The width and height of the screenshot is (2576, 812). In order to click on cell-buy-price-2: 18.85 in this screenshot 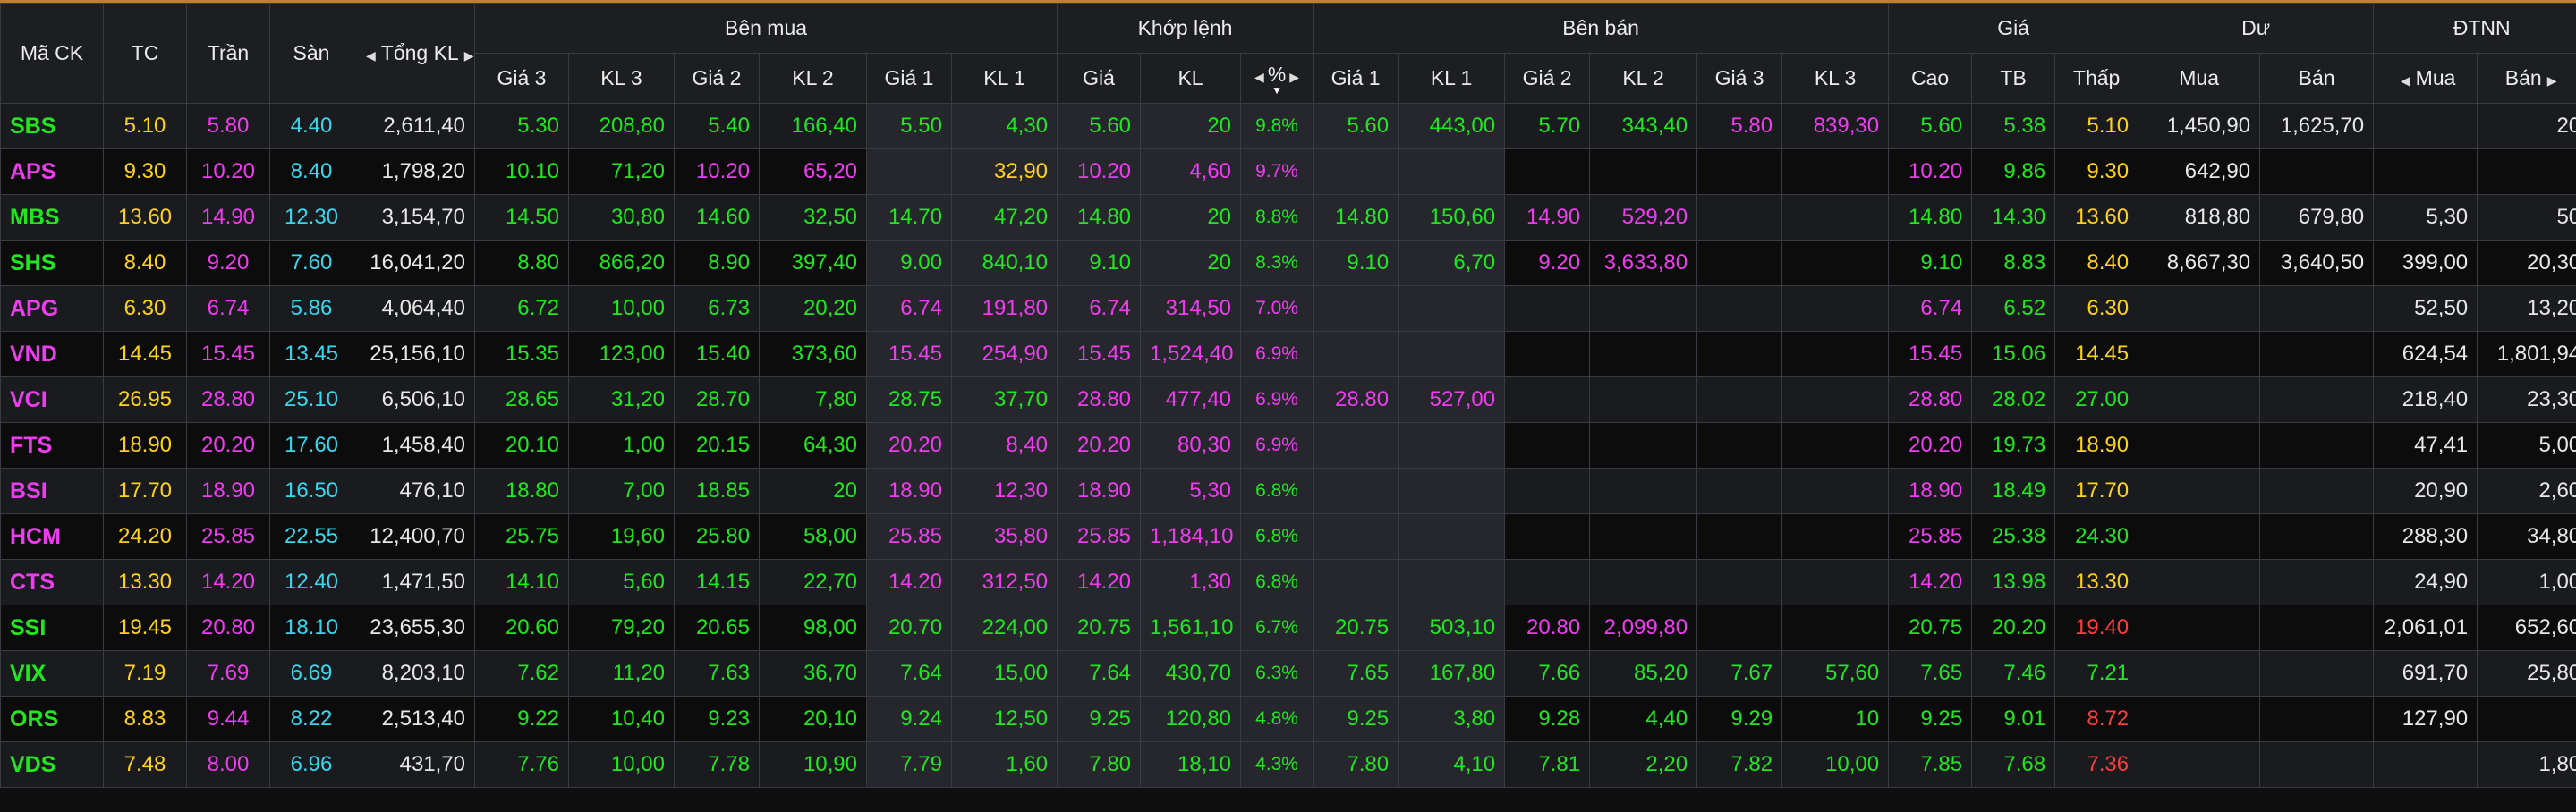, I will do `click(717, 491)`.